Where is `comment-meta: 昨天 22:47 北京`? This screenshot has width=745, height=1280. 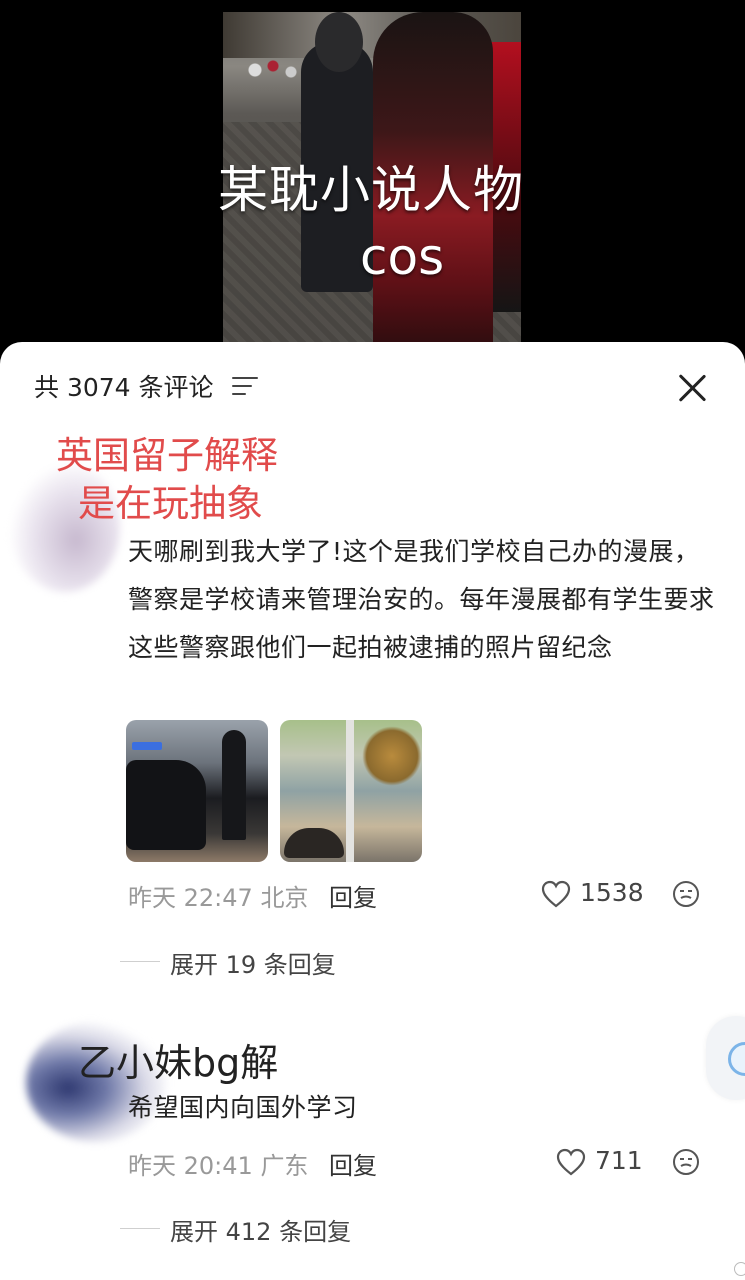
comment-meta: 昨天 22:47 北京 is located at coordinates (218, 895).